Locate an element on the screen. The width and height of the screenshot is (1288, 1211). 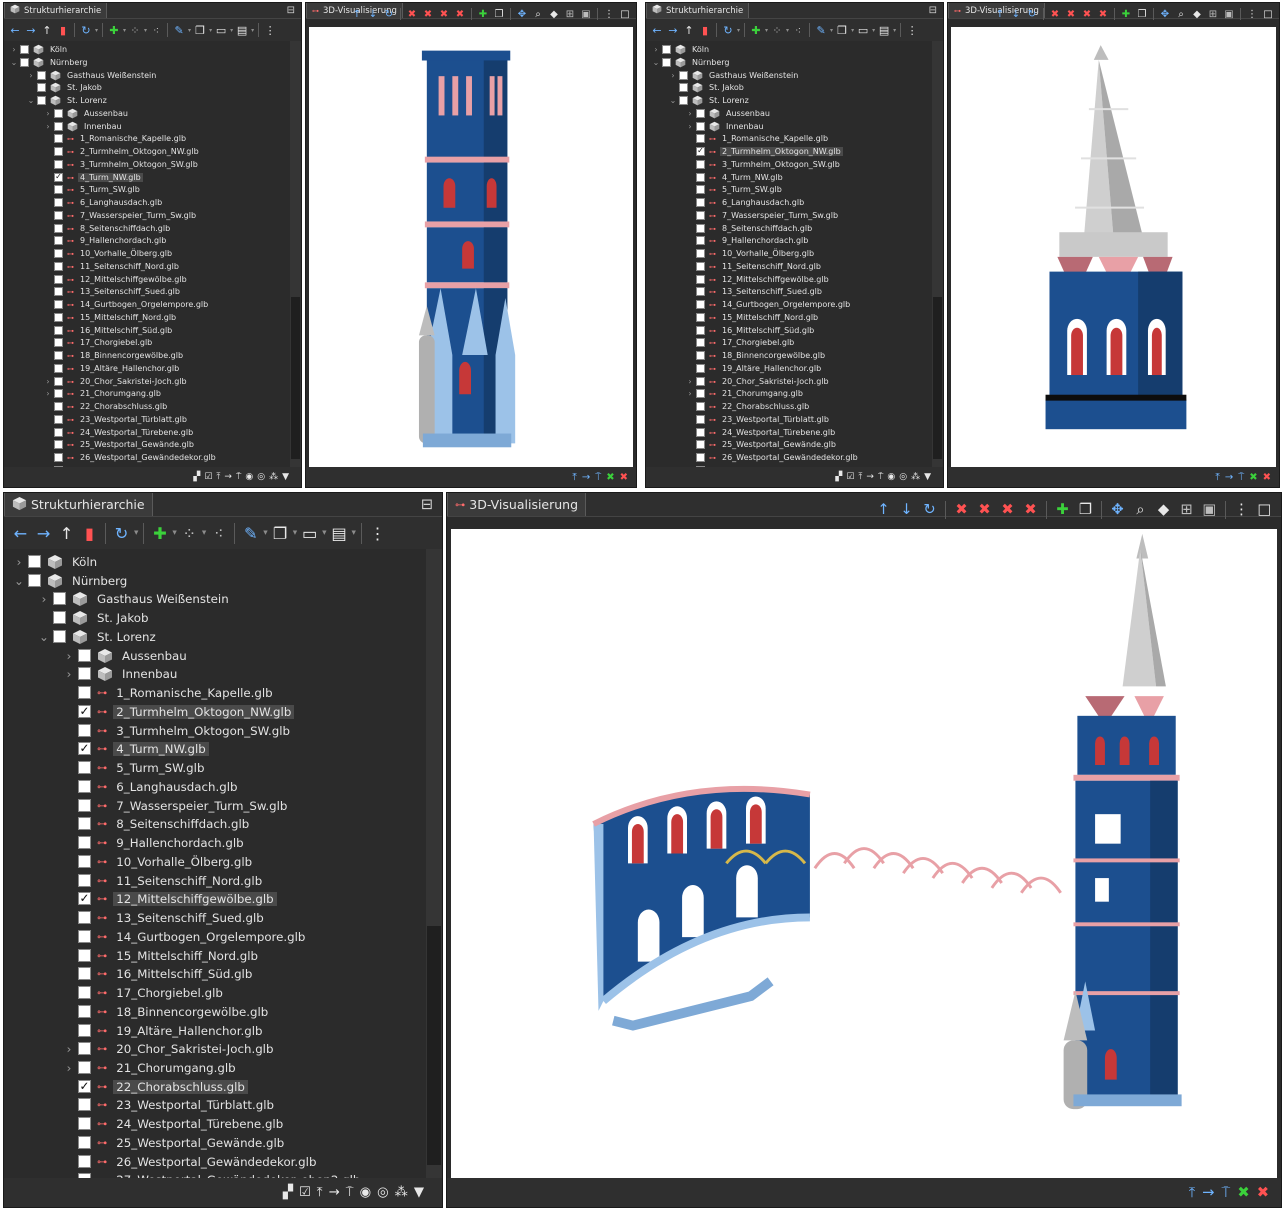
pencil-icon: ✎ is located at coordinates (179, 30).